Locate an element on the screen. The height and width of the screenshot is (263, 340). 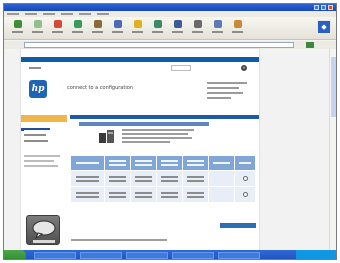
contact-info is located at coordinates (227, 92).